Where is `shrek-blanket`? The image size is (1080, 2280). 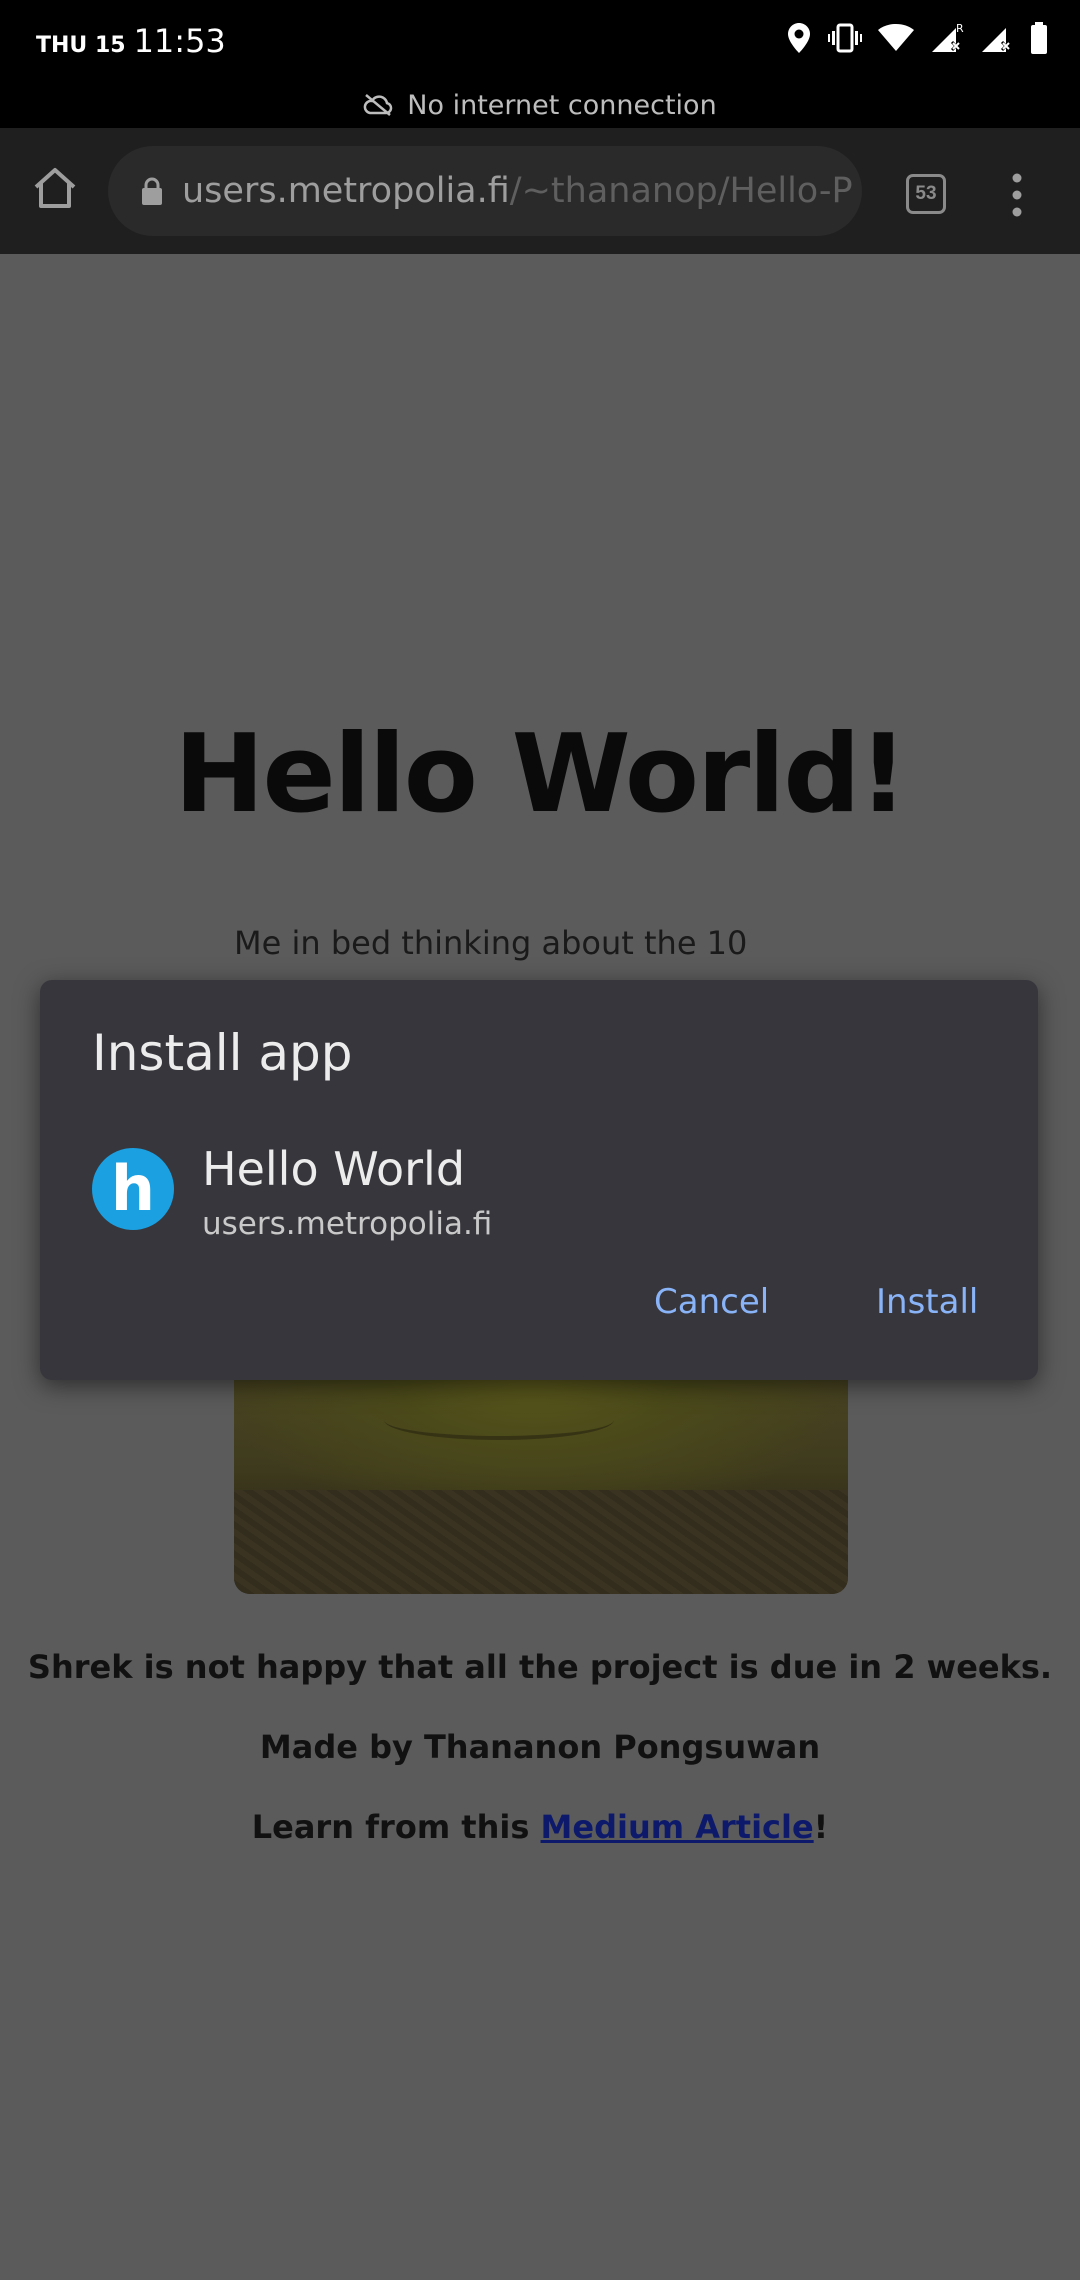
shrek-blanket is located at coordinates (541, 1542).